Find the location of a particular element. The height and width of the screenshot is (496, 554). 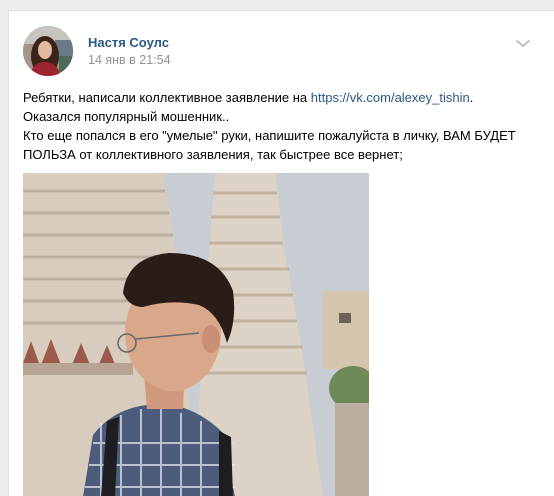

post-text-line-2: Оказался популярный мошенник.. is located at coordinates (126, 116).